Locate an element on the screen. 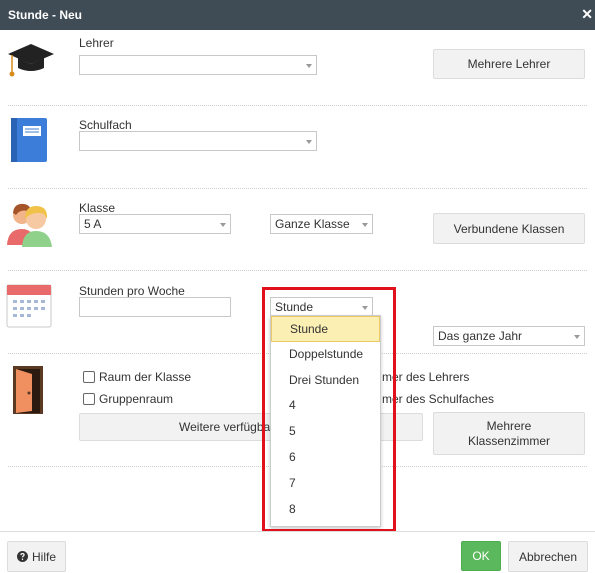 The image size is (595, 573). period-select: Das ganze Jahr is located at coordinates (509, 336).